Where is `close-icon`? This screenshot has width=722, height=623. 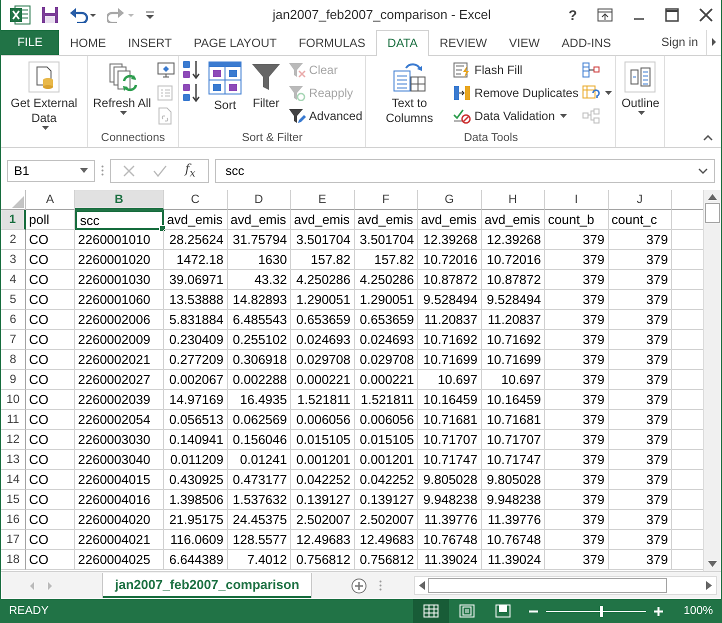
close-icon is located at coordinates (706, 15).